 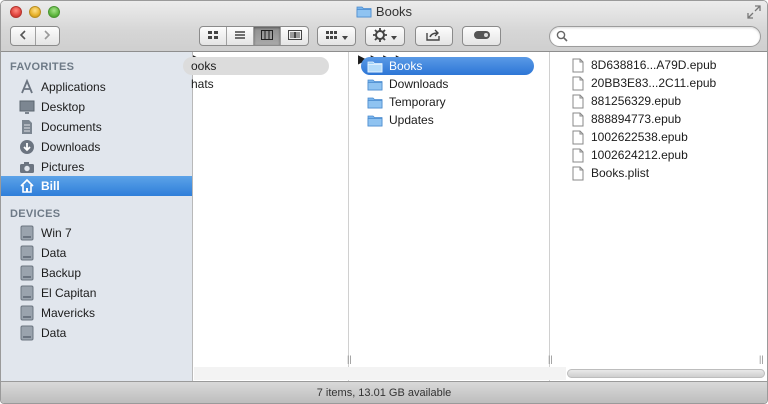 I want to click on list-item: ooks, so click(x=256, y=66).